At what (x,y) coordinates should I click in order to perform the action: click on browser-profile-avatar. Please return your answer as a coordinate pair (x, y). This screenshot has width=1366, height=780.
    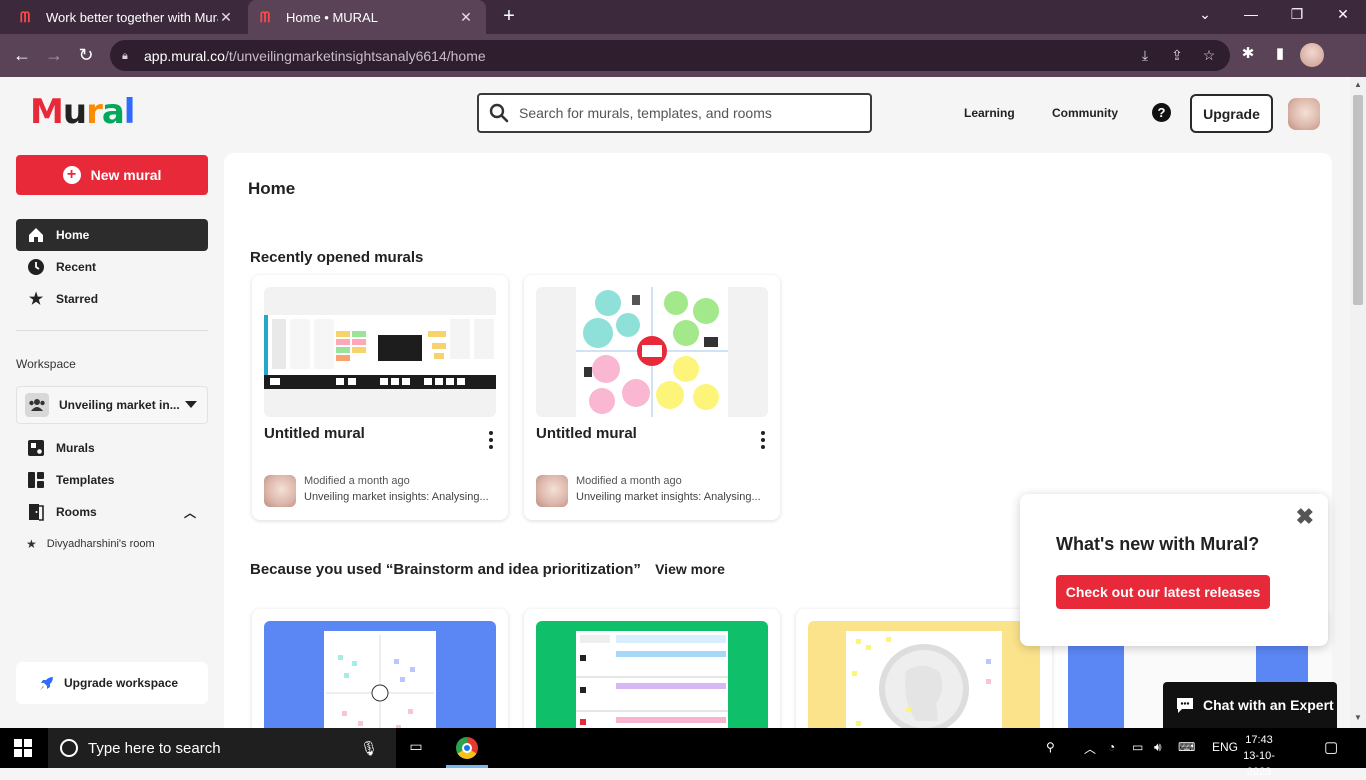
    Looking at the image, I should click on (1312, 55).